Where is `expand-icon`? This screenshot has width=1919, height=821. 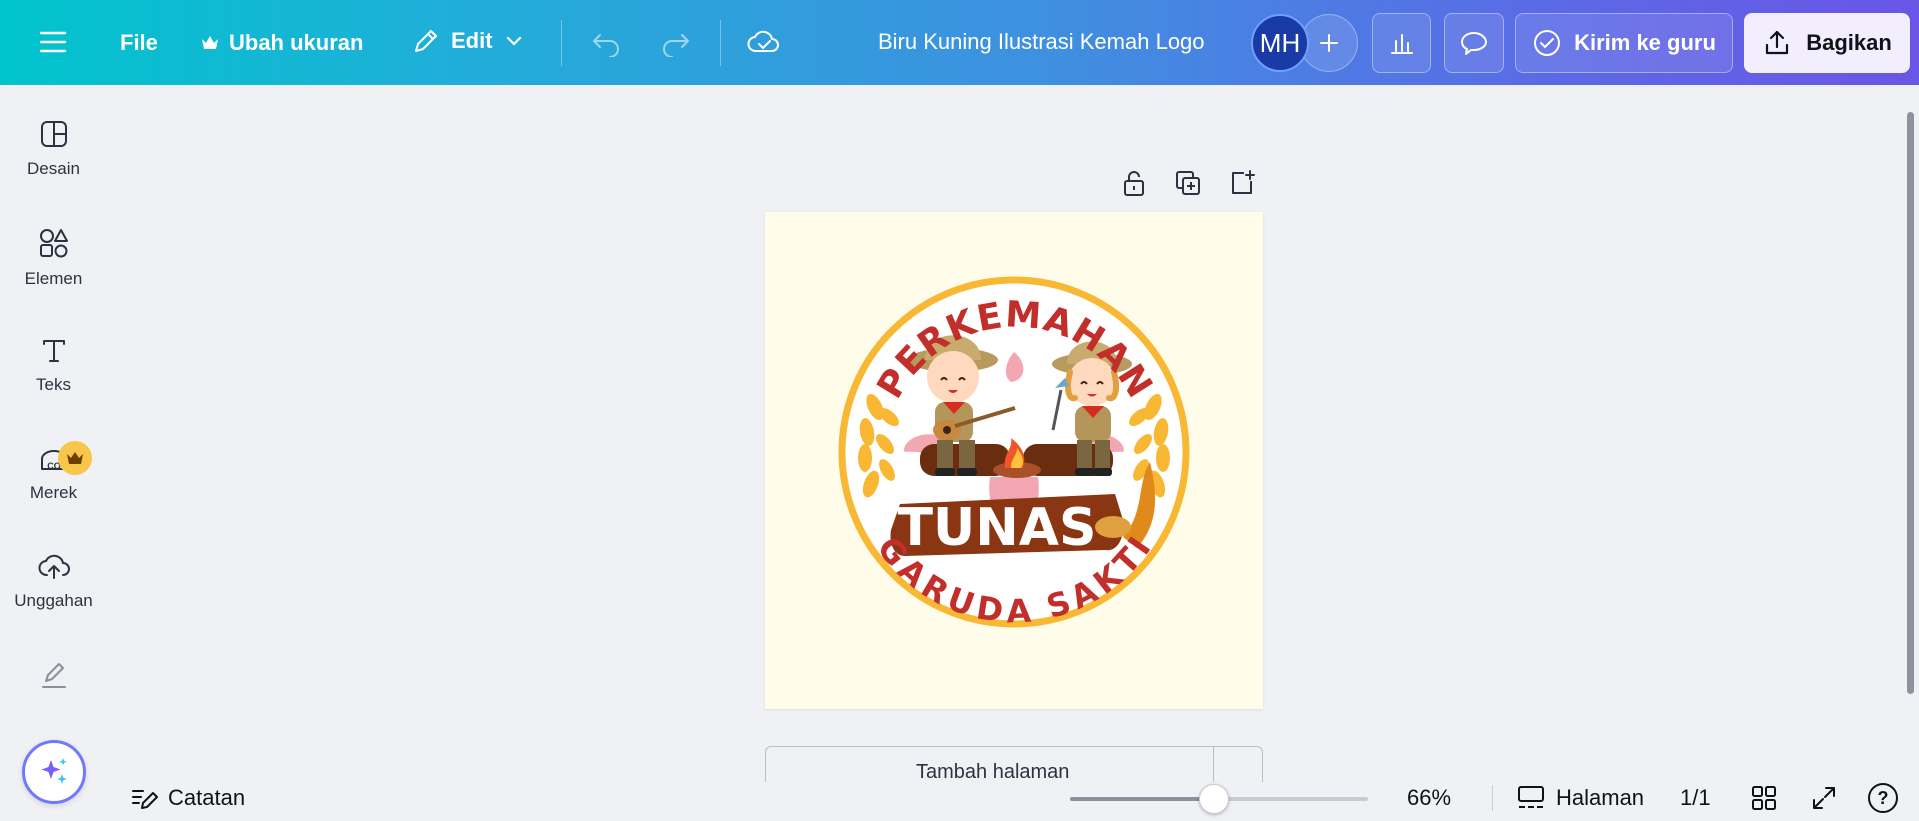
expand-icon is located at coordinates (1824, 798).